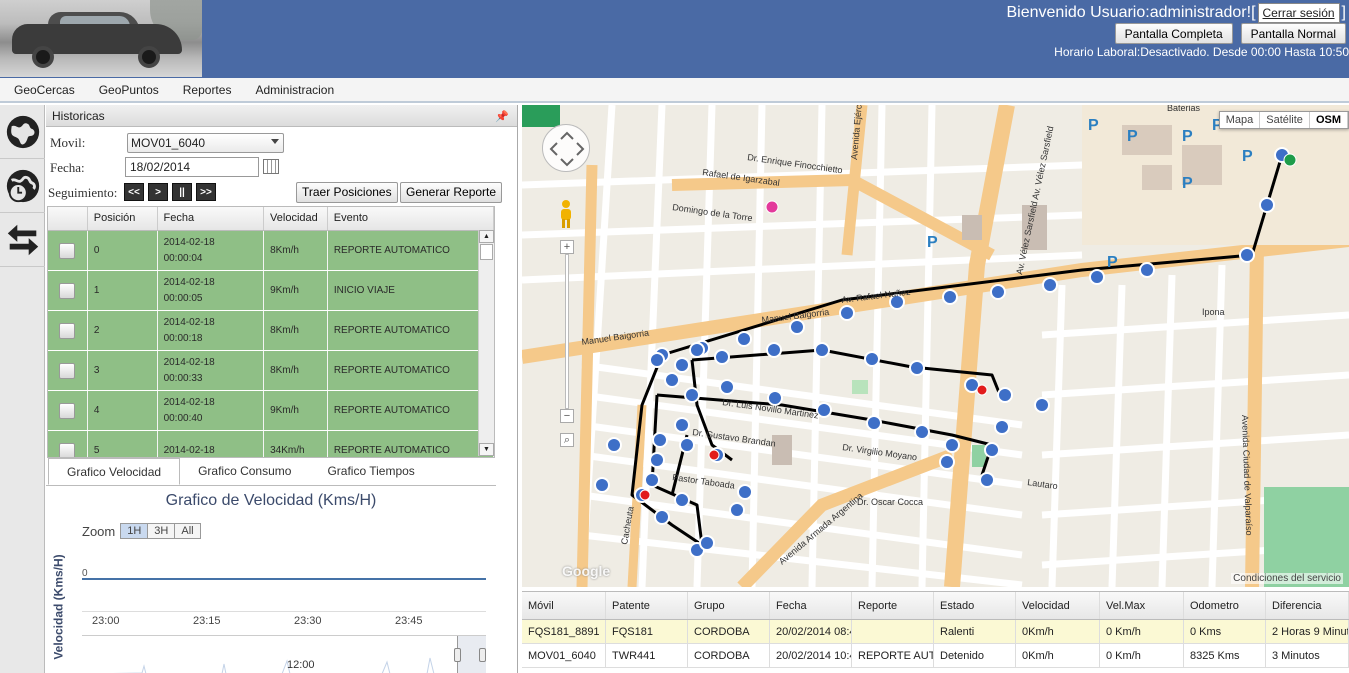 This screenshot has height=673, width=1349. Describe the element at coordinates (411, 218) in the screenshot. I see `col-evento: Evento` at that location.